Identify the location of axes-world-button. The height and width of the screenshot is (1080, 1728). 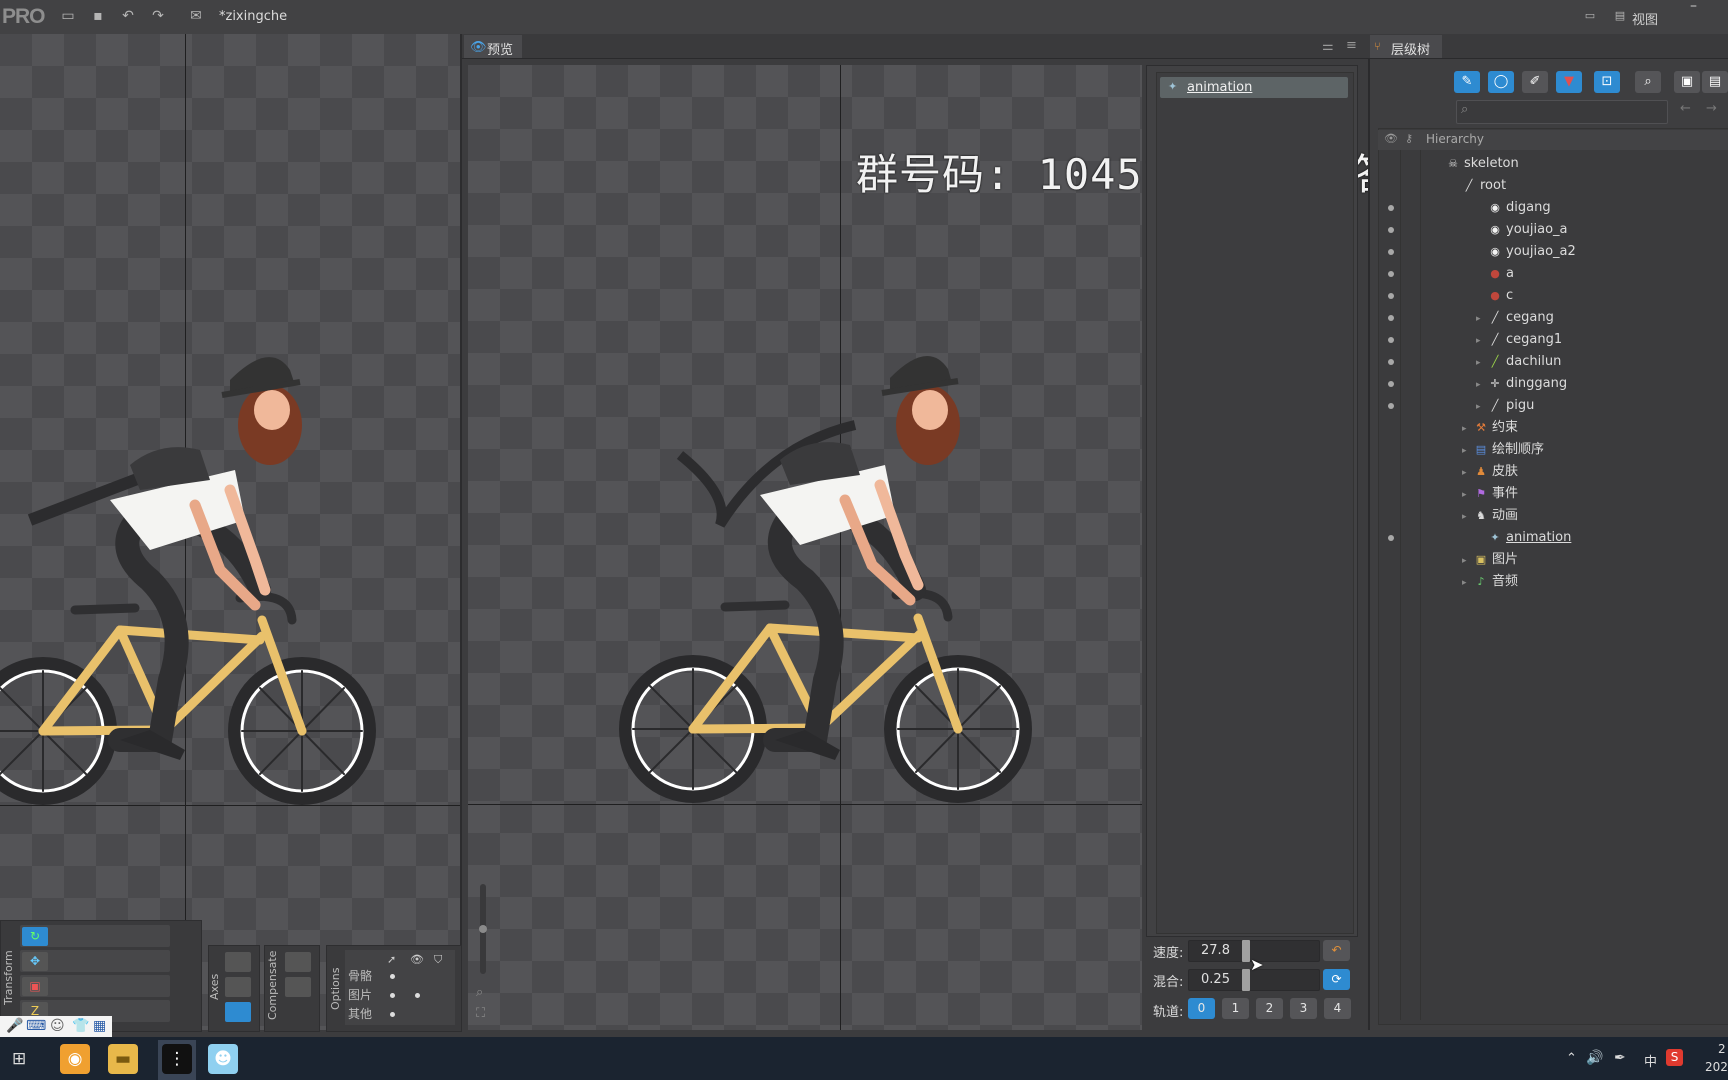
(238, 1012).